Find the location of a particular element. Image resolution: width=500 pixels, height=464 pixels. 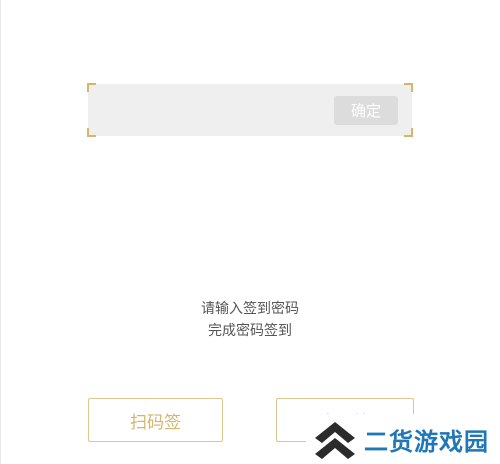

code-entry-panel: 确定 is located at coordinates (250, 110).